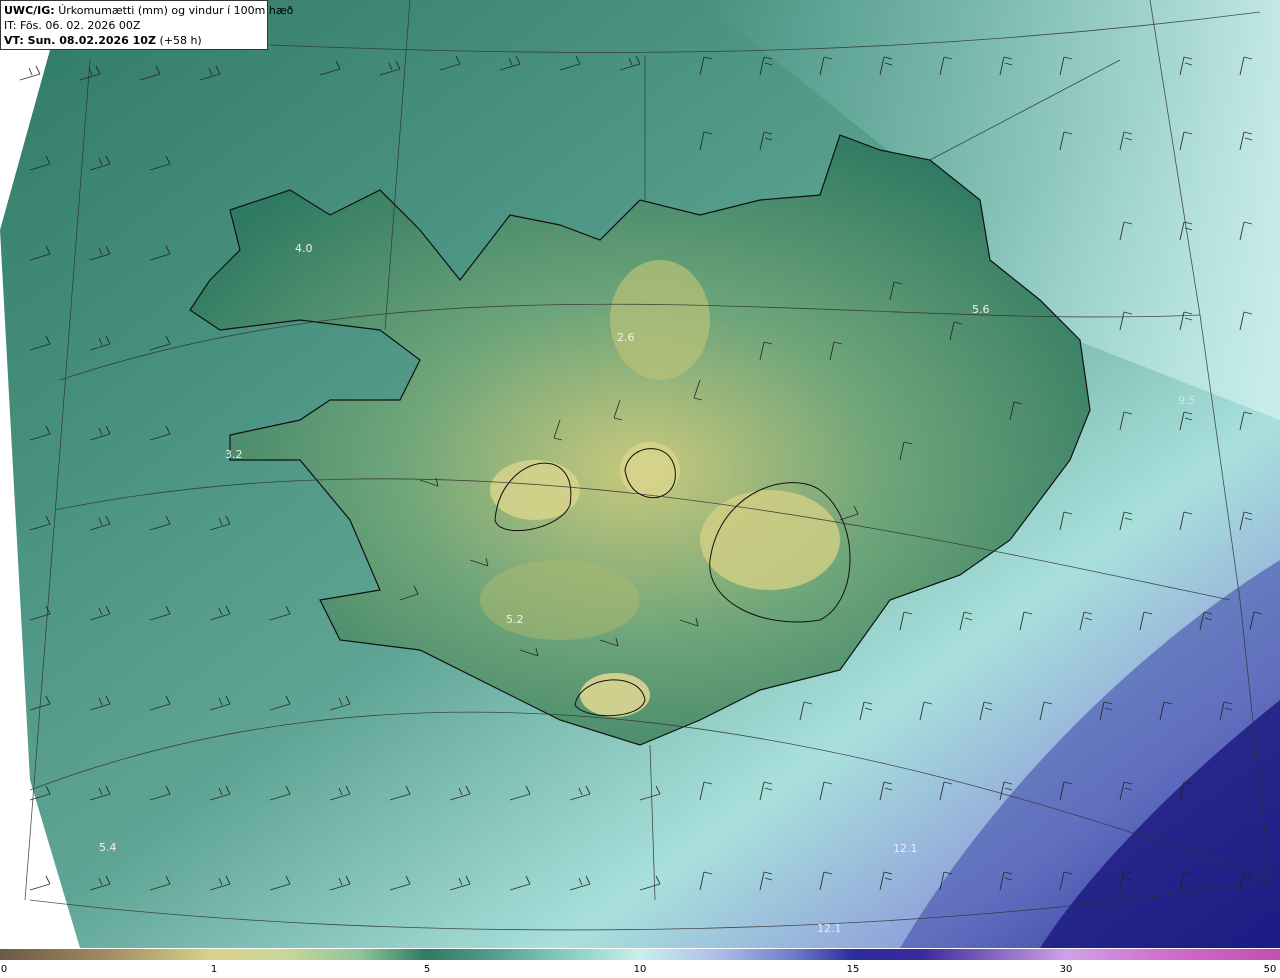  Describe the element at coordinates (176, 10) in the screenshot. I see `map-title: Úrkomumætti (mm) og vindur í 100m hæð` at that location.